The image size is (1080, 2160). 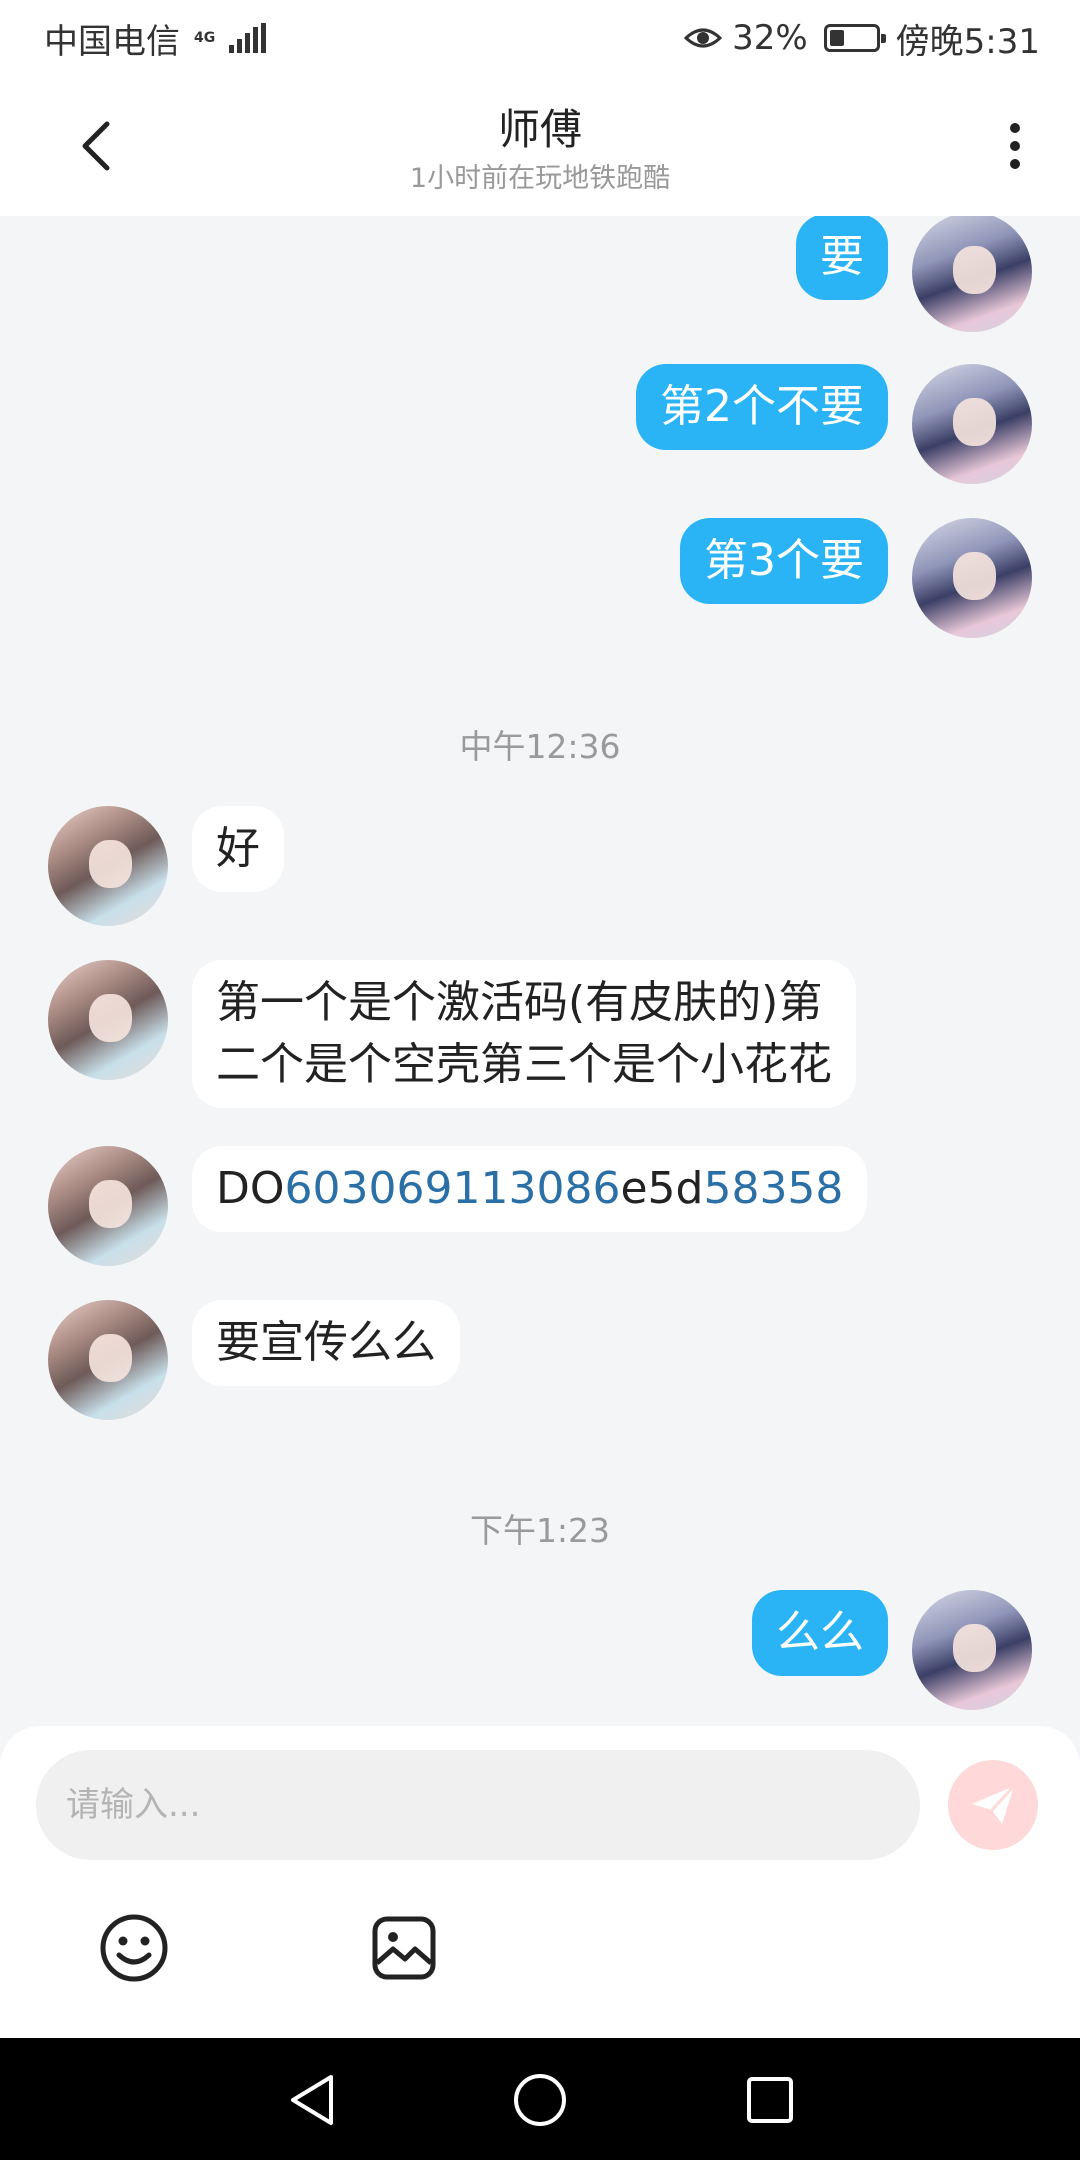 I want to click on emoji-button, so click(x=134, y=1948).